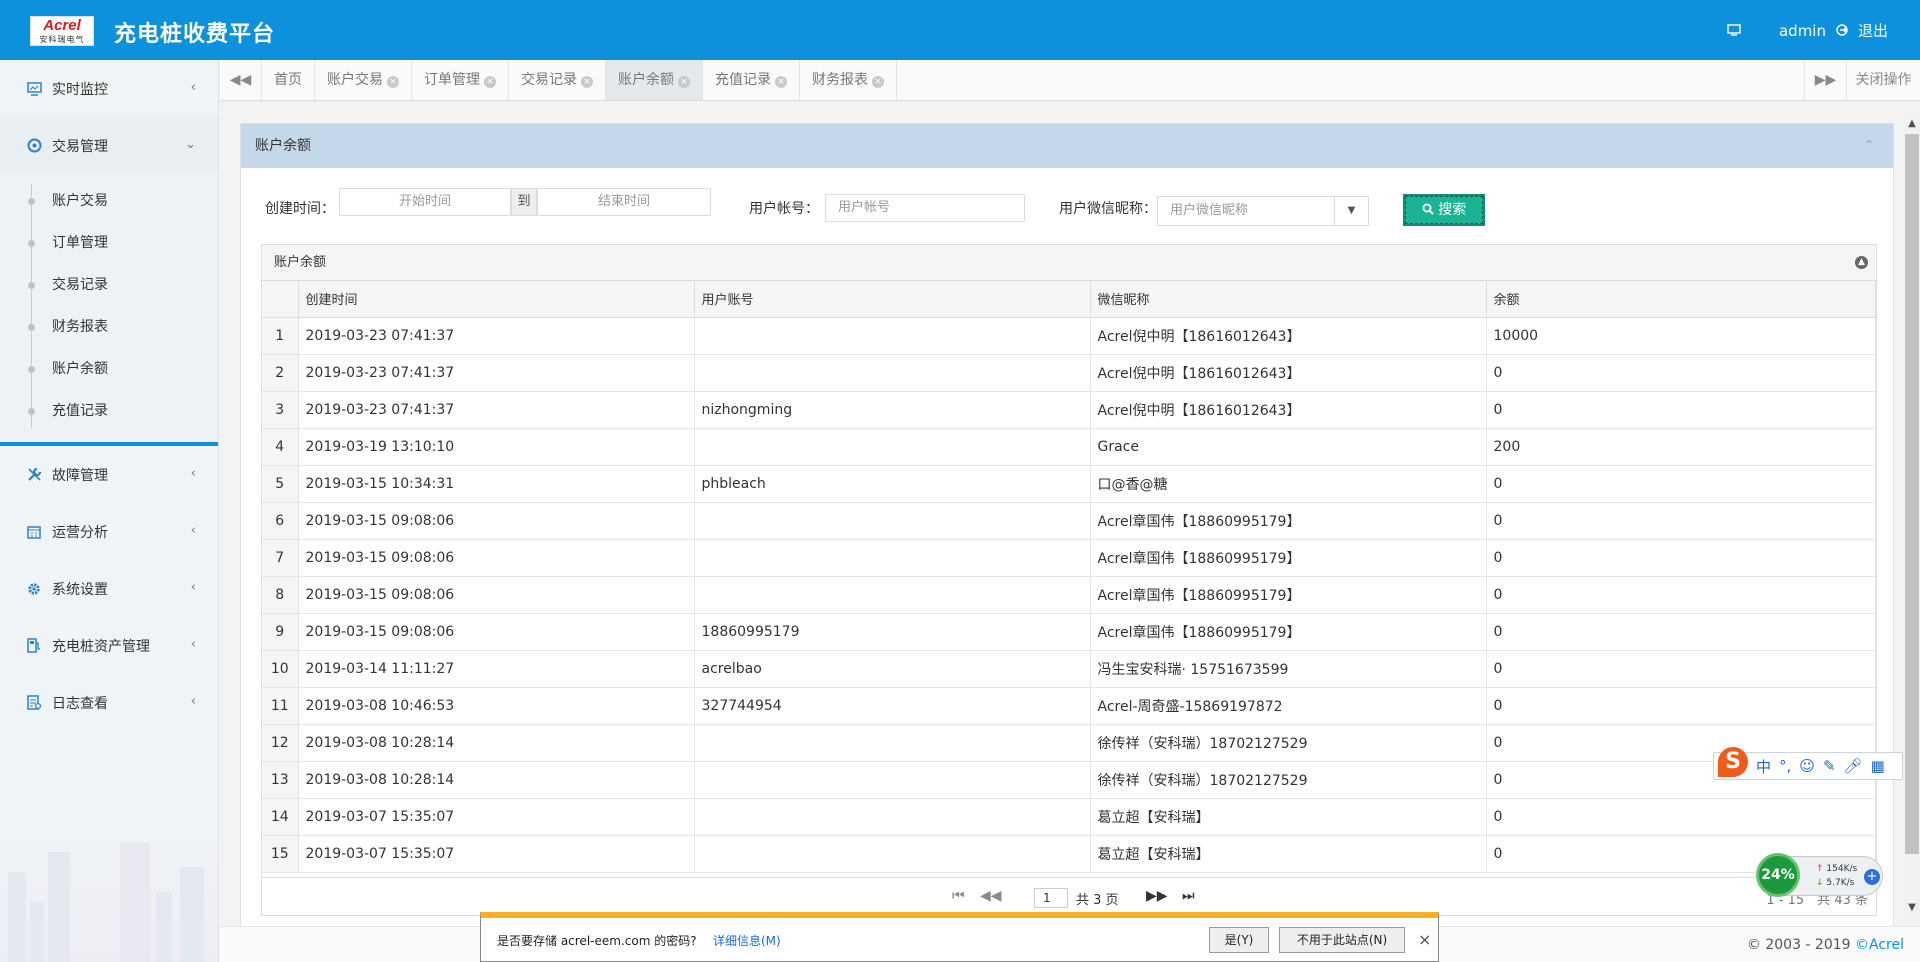  I want to click on next-page-icon: ▶▶, so click(1157, 896).